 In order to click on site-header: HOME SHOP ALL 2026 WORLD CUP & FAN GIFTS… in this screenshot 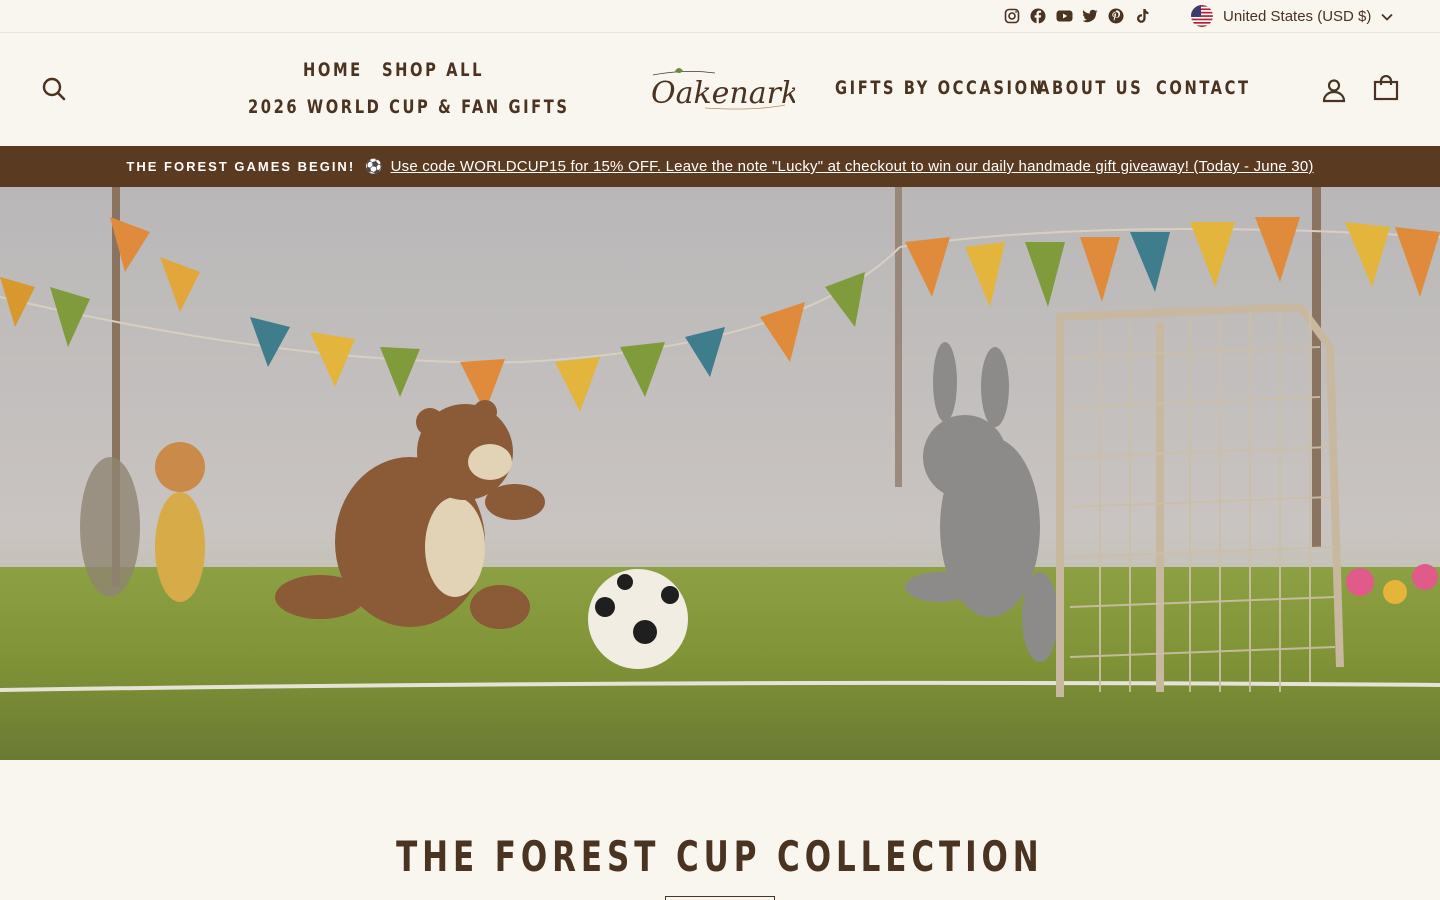, I will do `click(720, 89)`.